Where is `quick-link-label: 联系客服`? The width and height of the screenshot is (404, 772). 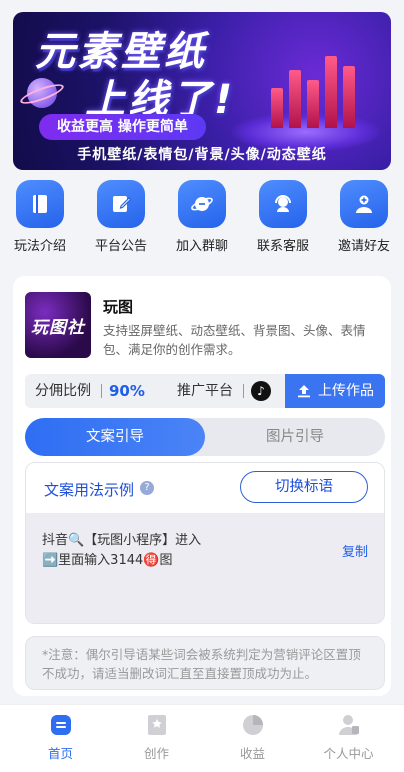 quick-link-label: 联系客服 is located at coordinates (282, 246).